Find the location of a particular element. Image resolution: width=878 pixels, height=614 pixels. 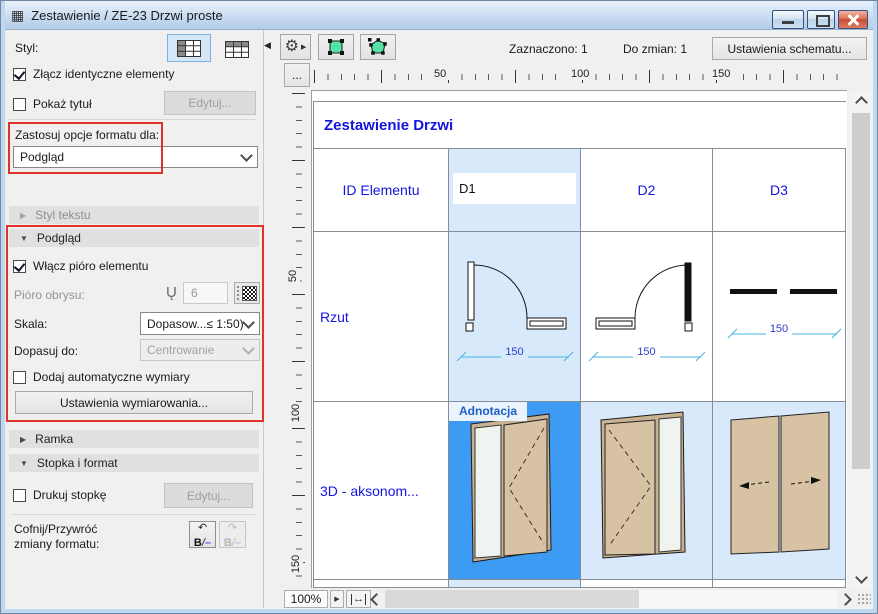

chevron-up-icon is located at coordinates (861, 102).